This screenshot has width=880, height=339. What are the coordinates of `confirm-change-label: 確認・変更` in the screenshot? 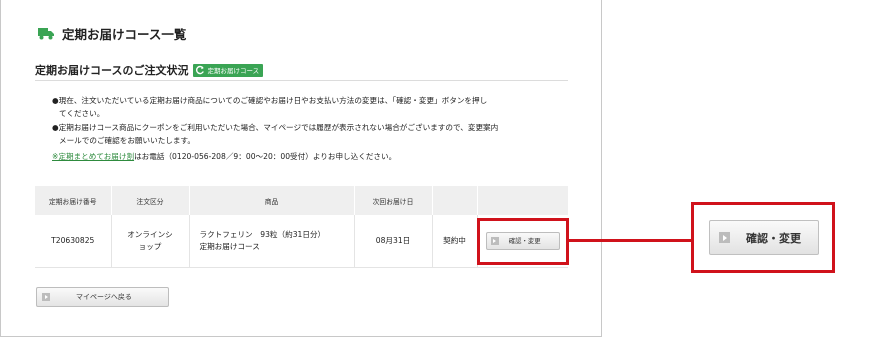 It's located at (524, 241).